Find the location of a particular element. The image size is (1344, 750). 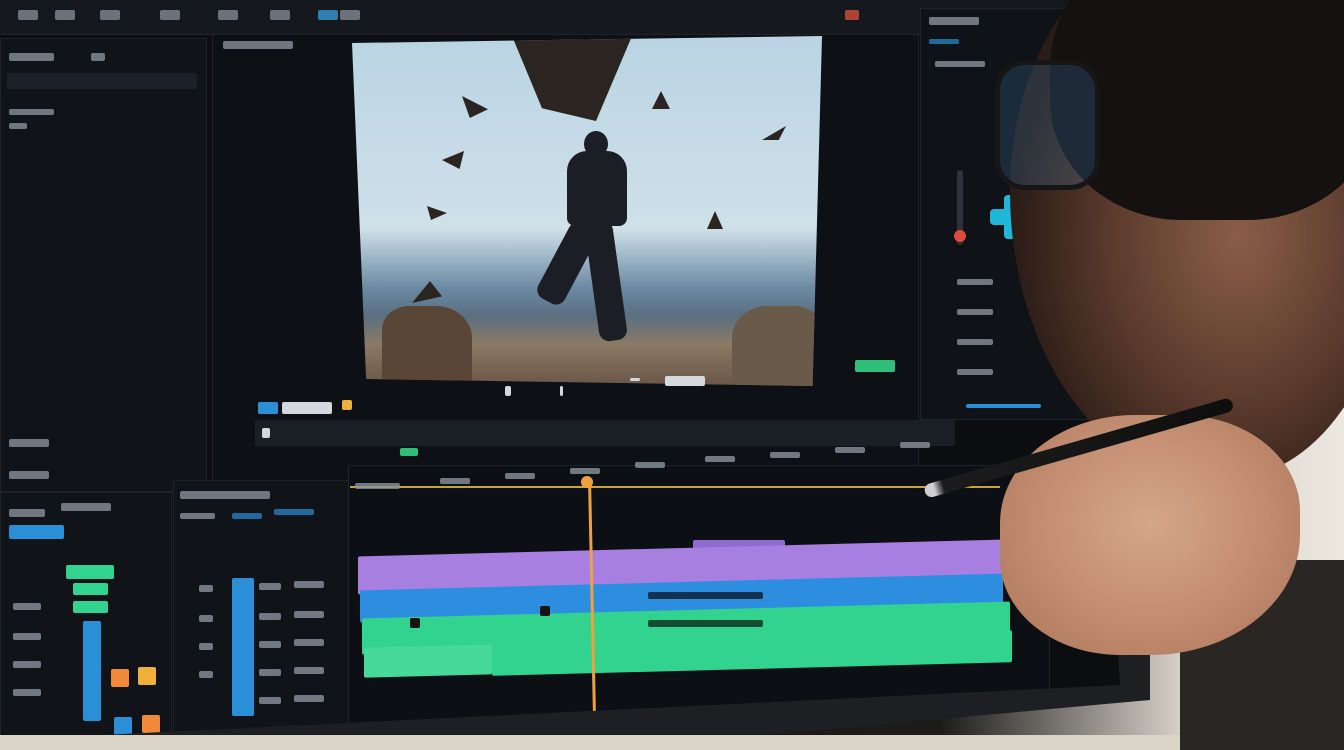

transport-bar is located at coordinates (605, 433).